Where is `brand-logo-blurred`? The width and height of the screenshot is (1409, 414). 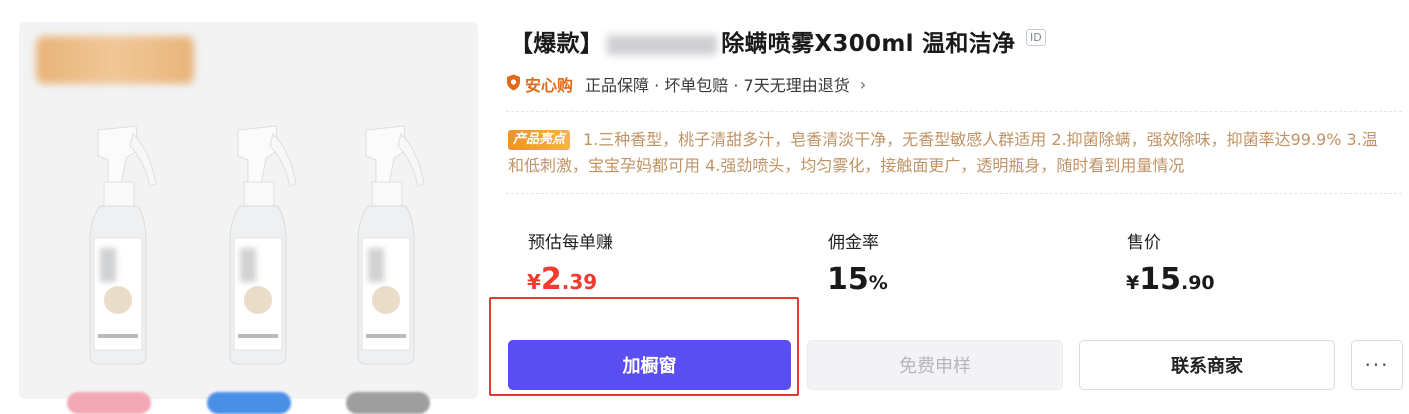 brand-logo-blurred is located at coordinates (115, 60).